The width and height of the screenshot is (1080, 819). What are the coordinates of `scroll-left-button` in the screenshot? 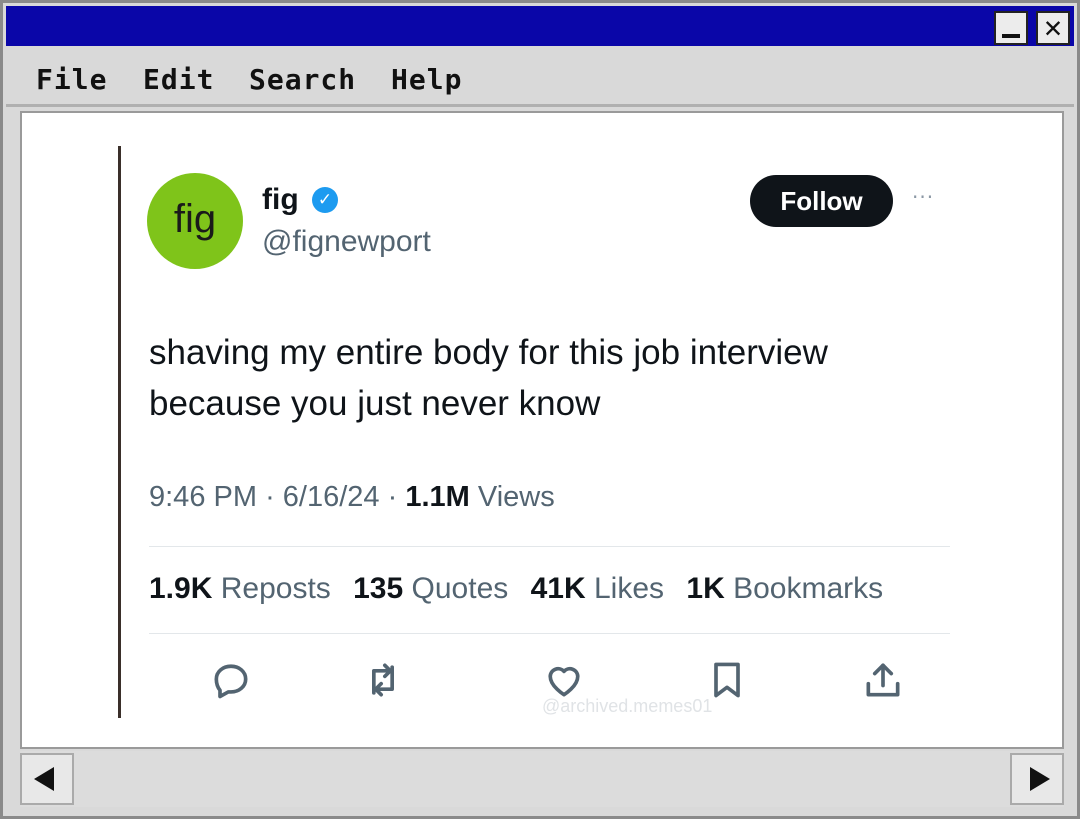 It's located at (47, 779).